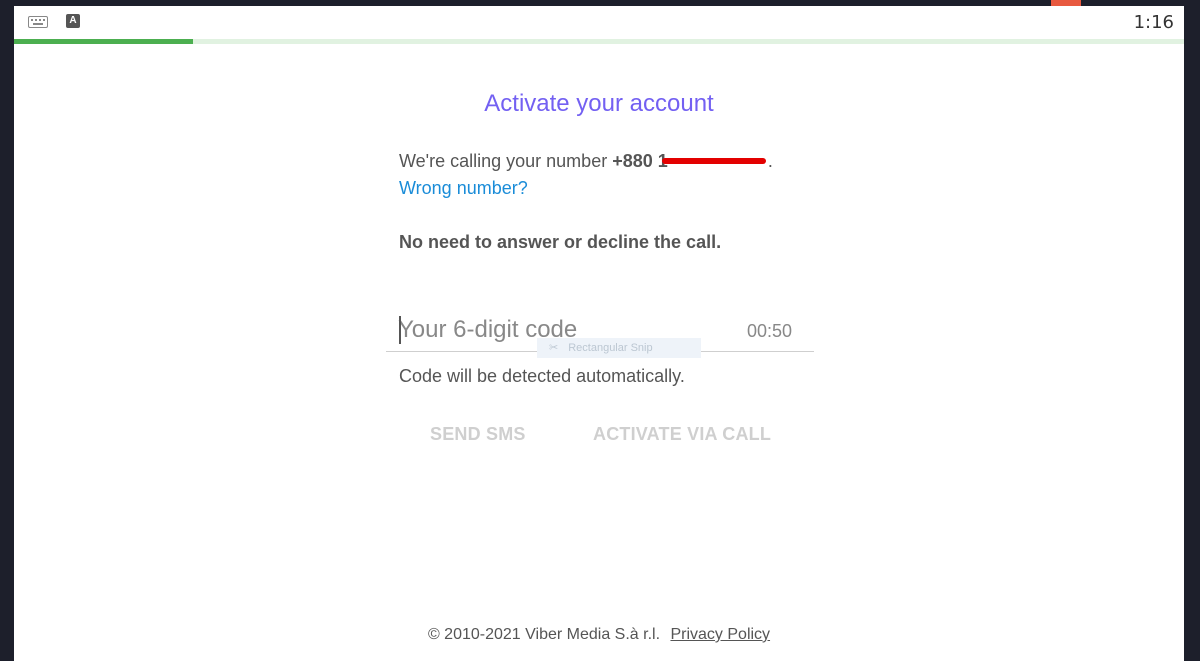 The width and height of the screenshot is (1200, 661). I want to click on snip-label: Rectangular Snip, so click(610, 348).